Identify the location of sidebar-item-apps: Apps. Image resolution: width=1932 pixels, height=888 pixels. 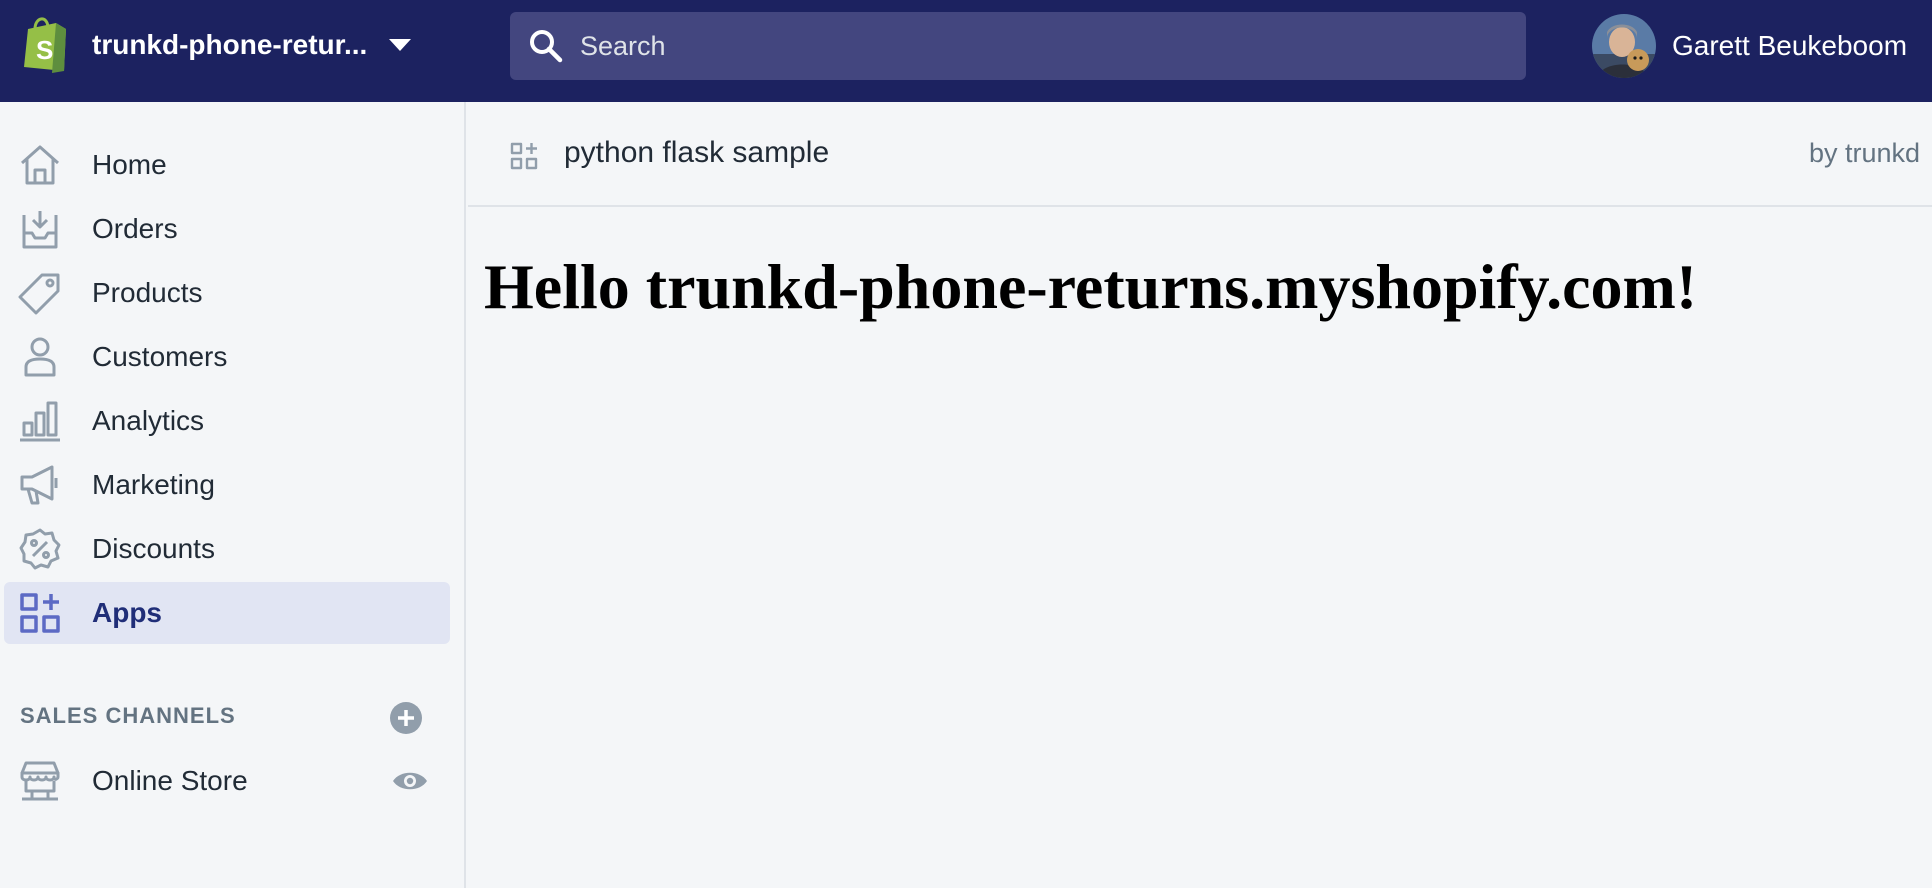
(227, 613).